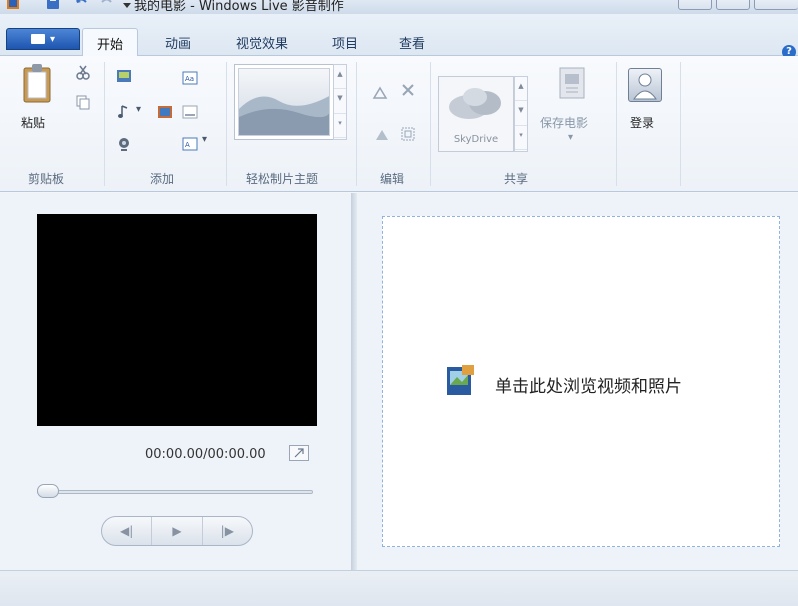 This screenshot has width=798, height=606. I want to click on add-title-icon: Aa, so click(190, 78).